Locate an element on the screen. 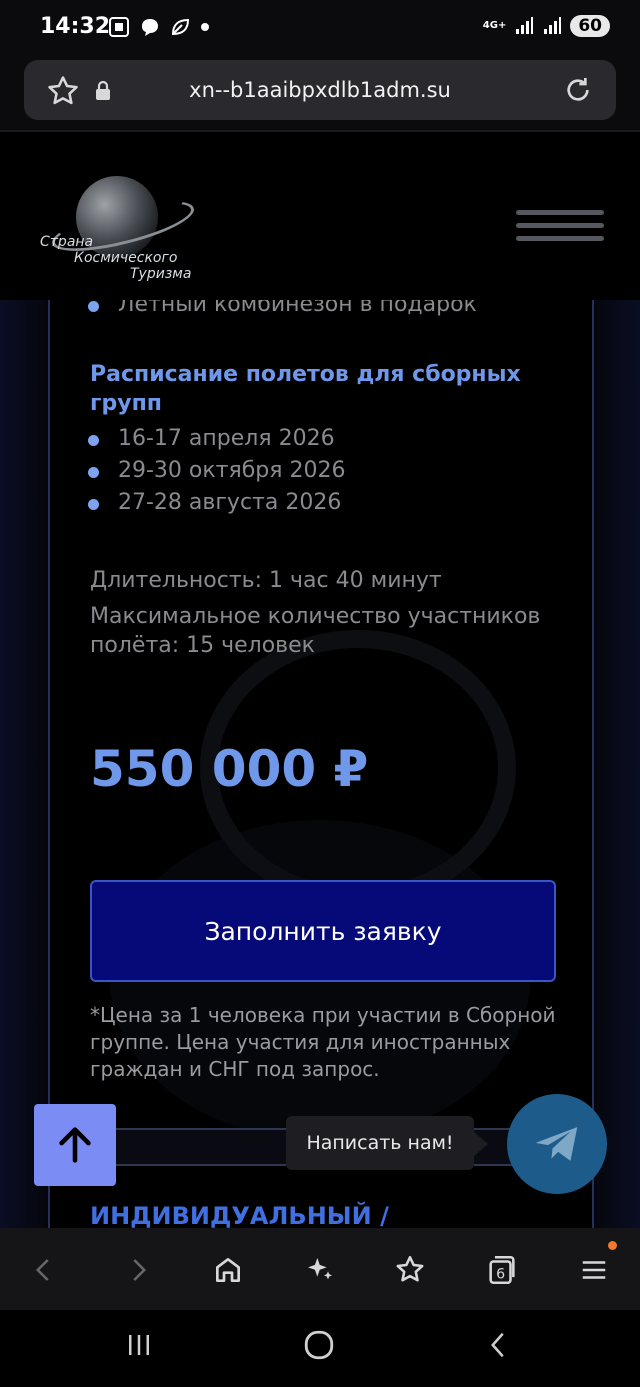 This screenshot has width=640, height=1387. logo-line-2: Космического is located at coordinates (126, 258).